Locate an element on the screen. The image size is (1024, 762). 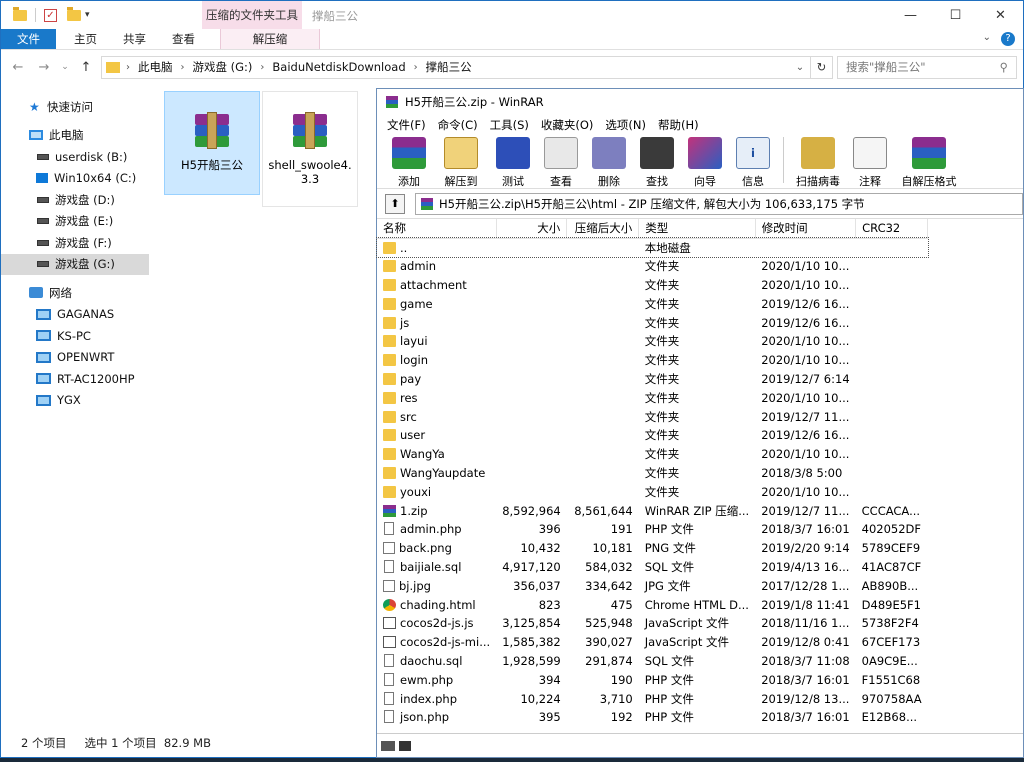
nav-host: RT-AC1200HP is located at coordinates (75, 379).